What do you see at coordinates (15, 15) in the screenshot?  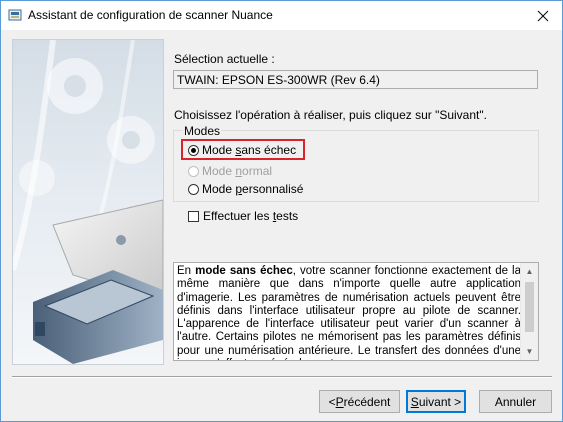 I see `nuance-scanner-icon` at bounding box center [15, 15].